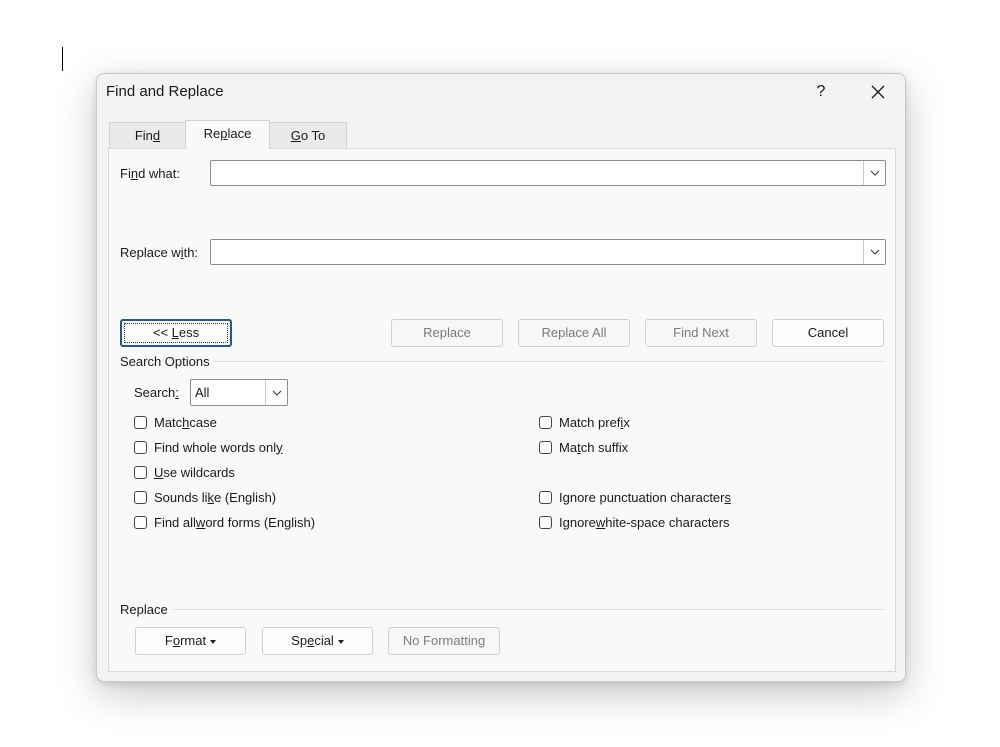 The width and height of the screenshot is (1000, 747). I want to click on option-word-forms: Find all w ord forms (English), so click(224, 522).